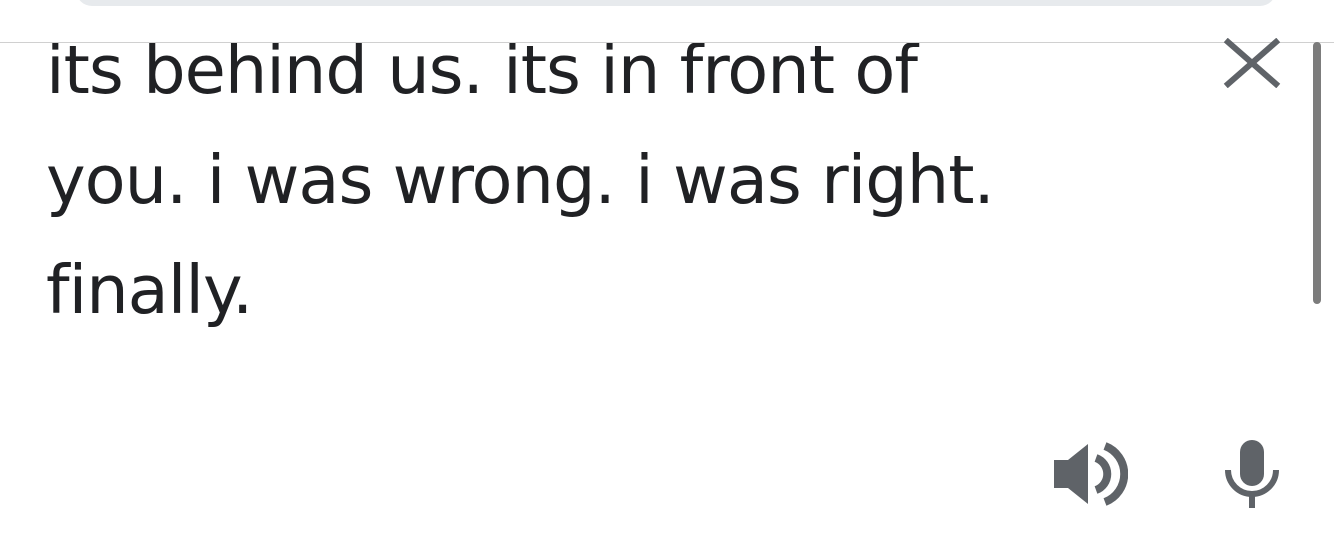  I want to click on voice-input-button, so click(1252, 474).